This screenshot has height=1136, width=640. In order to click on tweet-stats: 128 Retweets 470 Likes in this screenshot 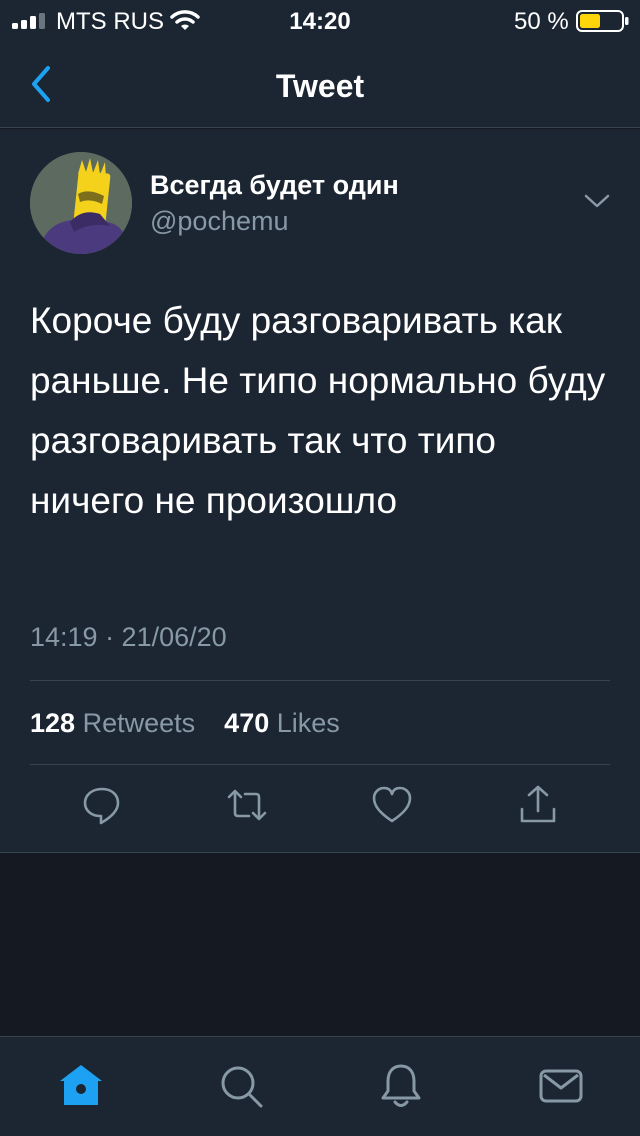, I will do `click(185, 723)`.